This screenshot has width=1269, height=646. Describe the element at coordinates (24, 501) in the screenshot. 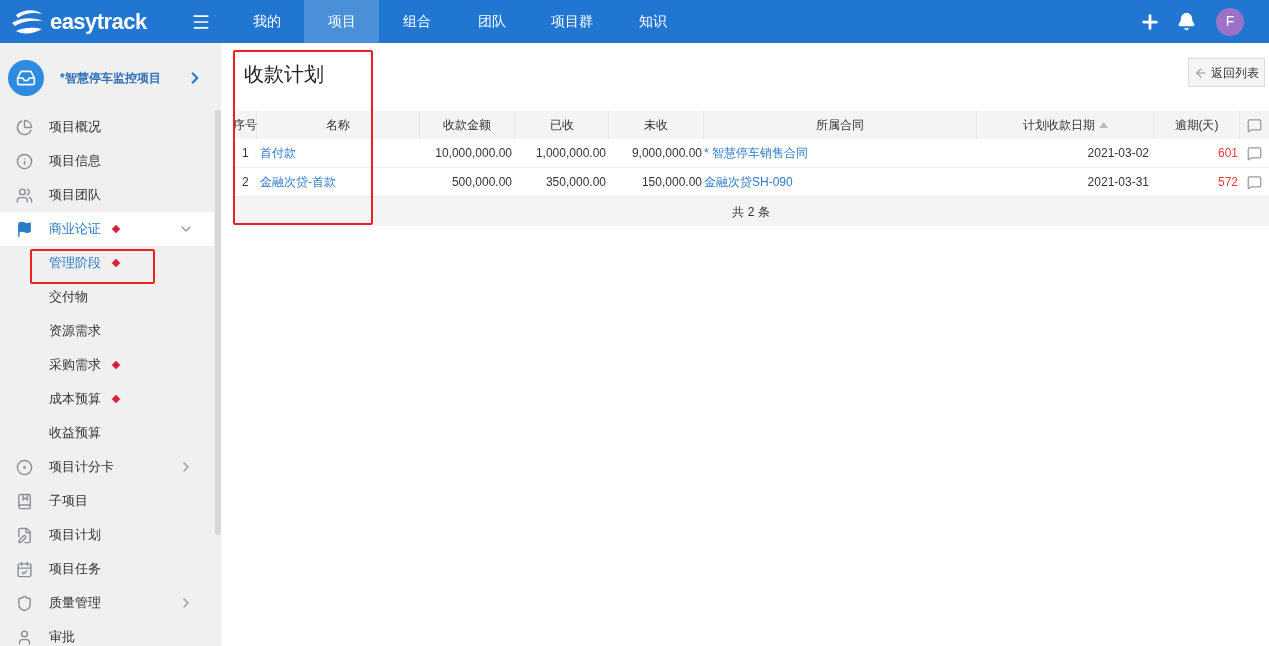

I see `book-icon` at that location.